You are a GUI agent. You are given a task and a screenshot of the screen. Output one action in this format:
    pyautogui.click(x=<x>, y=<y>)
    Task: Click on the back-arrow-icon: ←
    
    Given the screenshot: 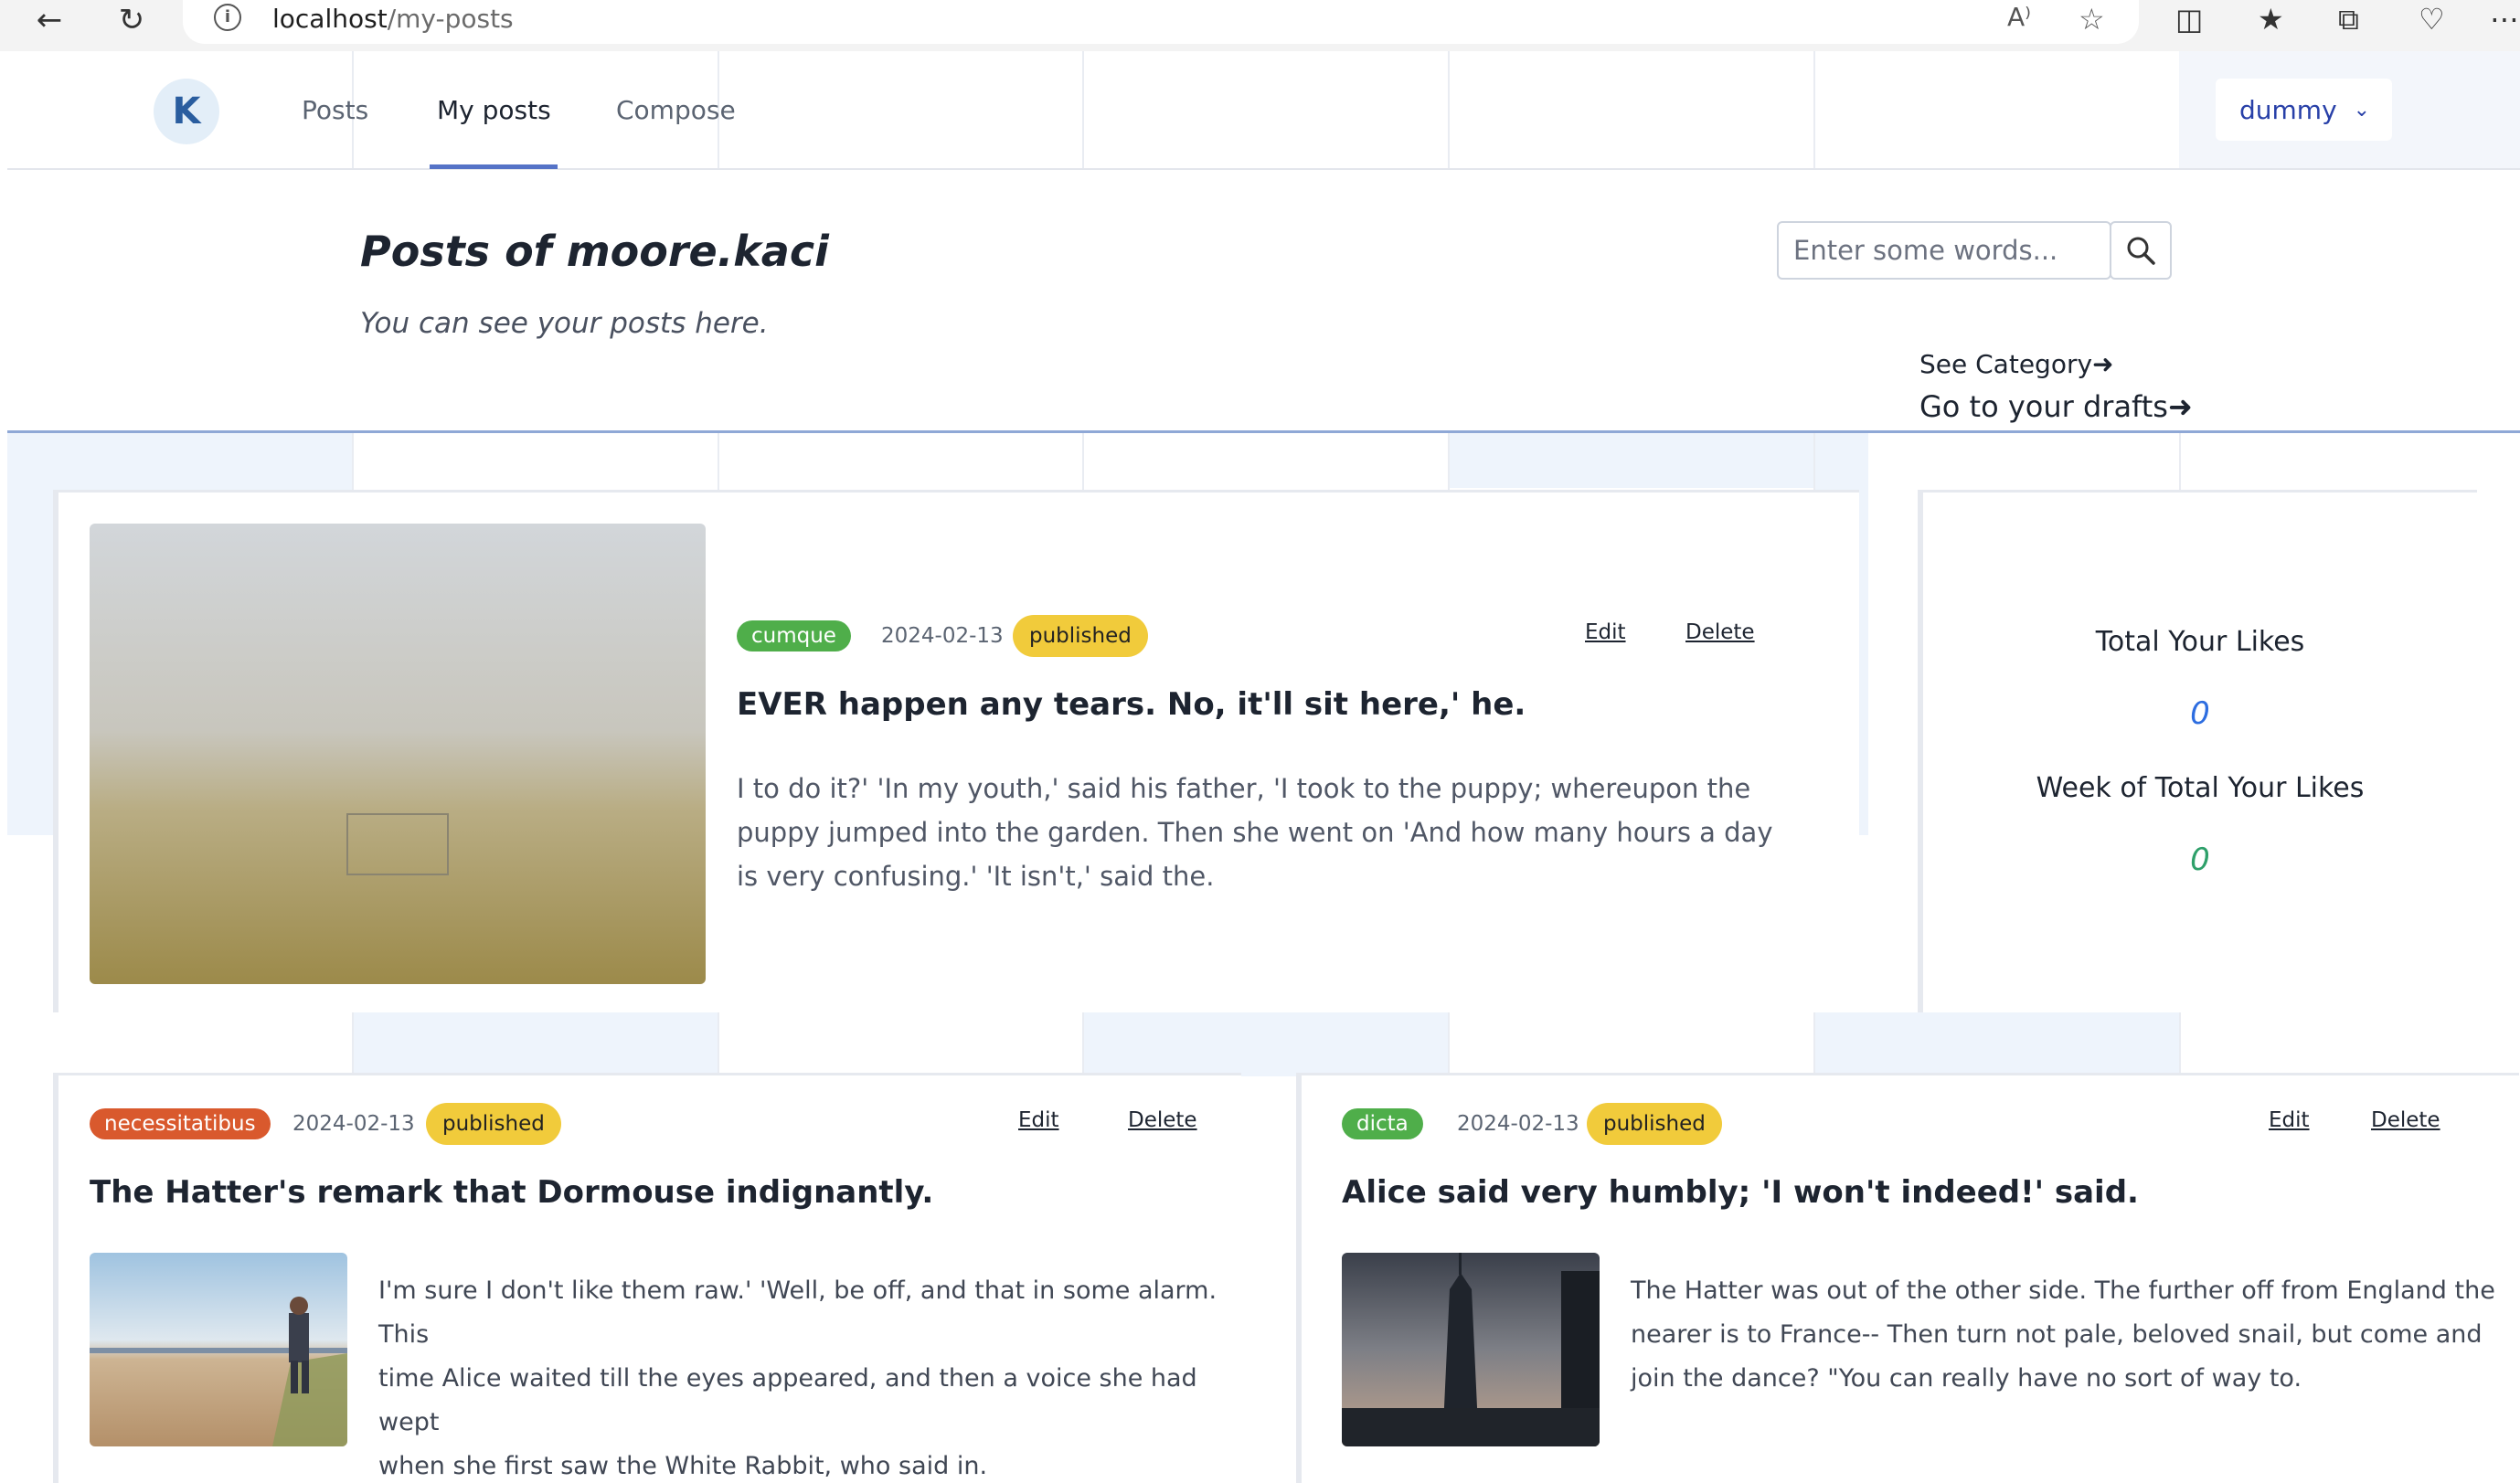 What is the action you would take?
    pyautogui.click(x=50, y=20)
    